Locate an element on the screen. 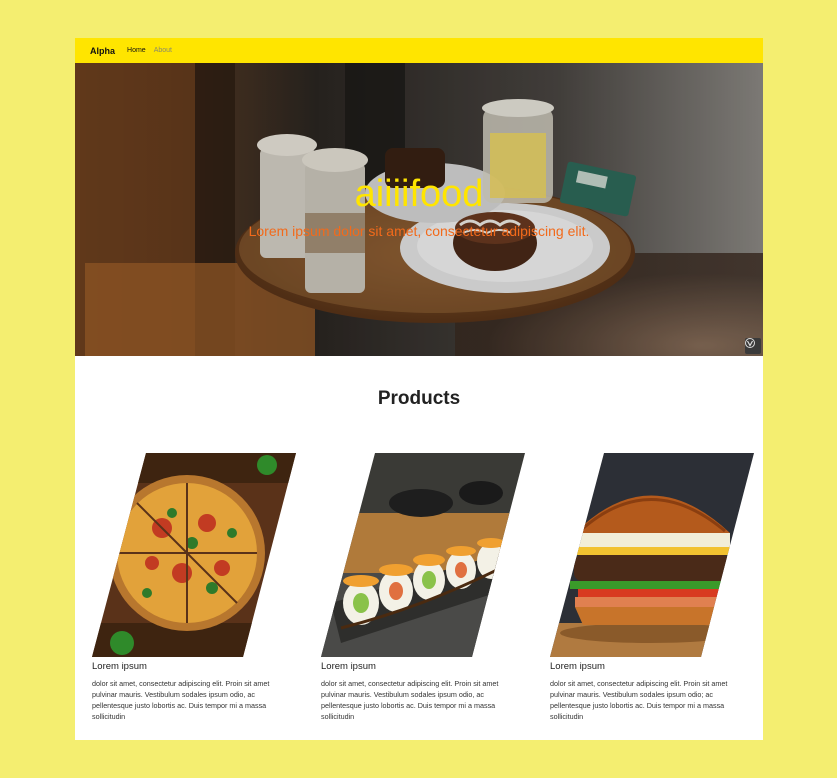 The image size is (837, 778). burger-image is located at coordinates (652, 555).